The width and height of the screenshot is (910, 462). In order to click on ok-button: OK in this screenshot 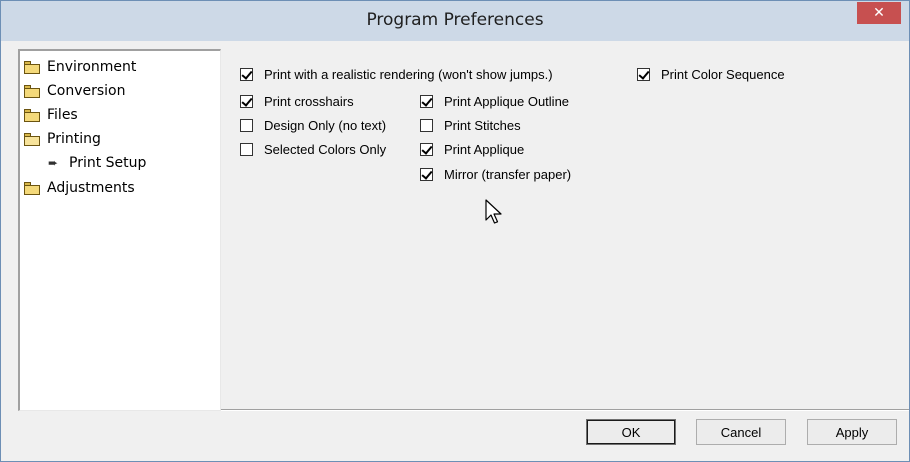, I will do `click(631, 432)`.